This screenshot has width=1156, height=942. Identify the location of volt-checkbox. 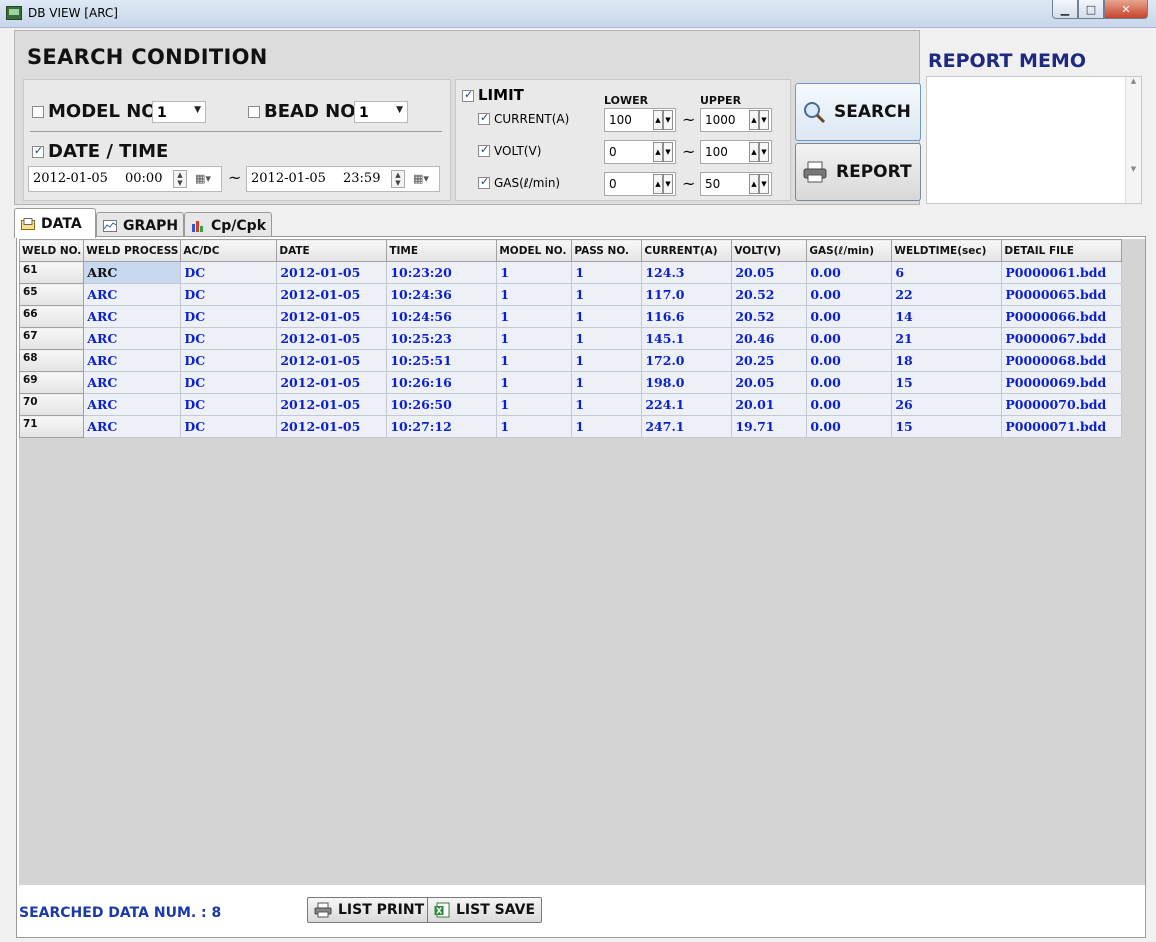
(484, 150).